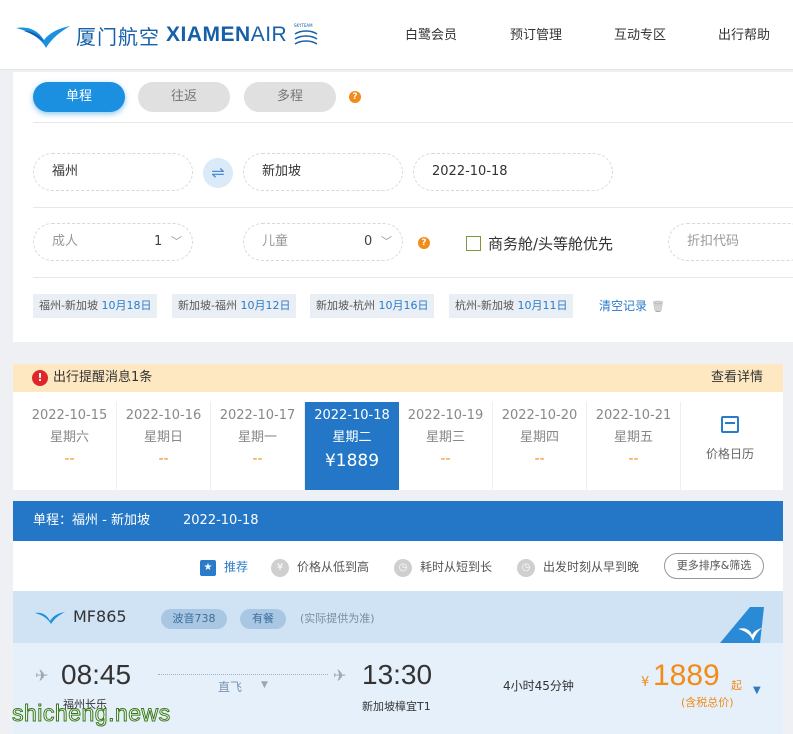 The width and height of the screenshot is (793, 734). I want to click on departure-date-input: 2022-10-18, so click(513, 172).